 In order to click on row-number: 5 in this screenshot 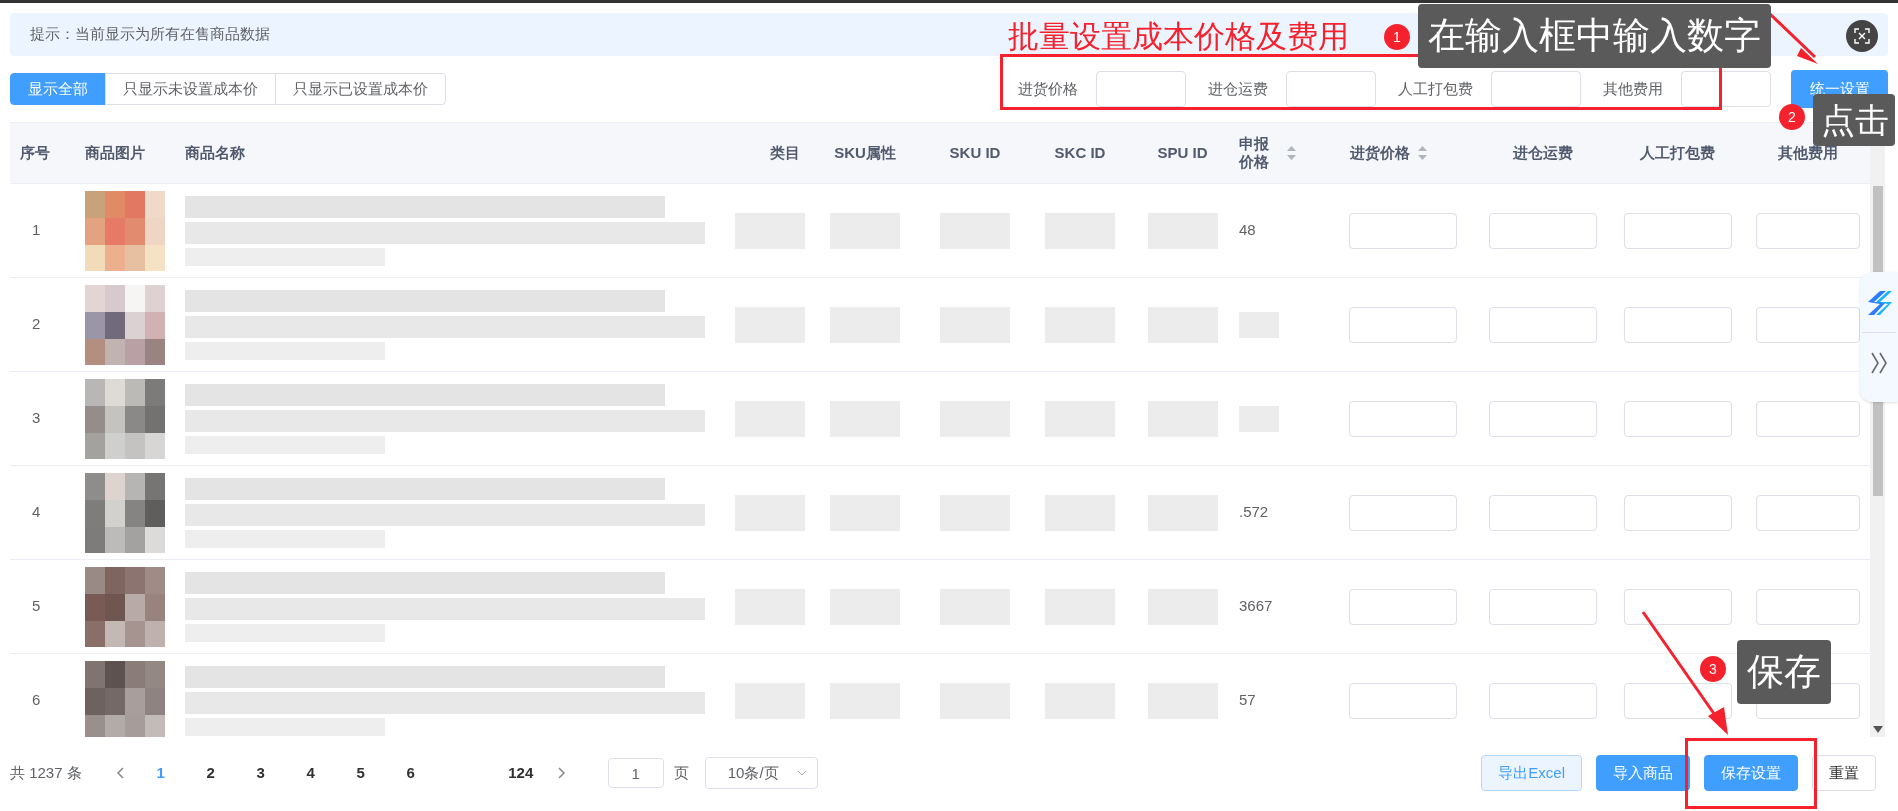, I will do `click(36, 606)`.